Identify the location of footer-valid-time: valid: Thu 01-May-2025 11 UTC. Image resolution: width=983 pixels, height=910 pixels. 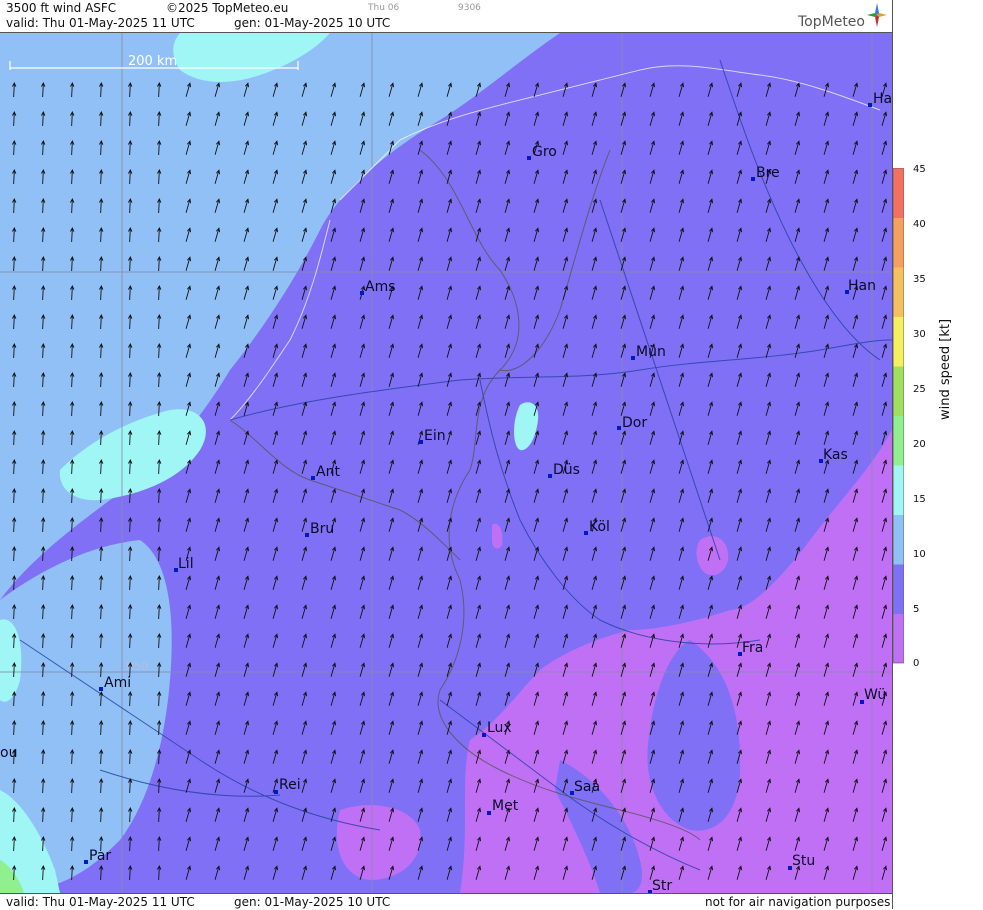
(100, 902).